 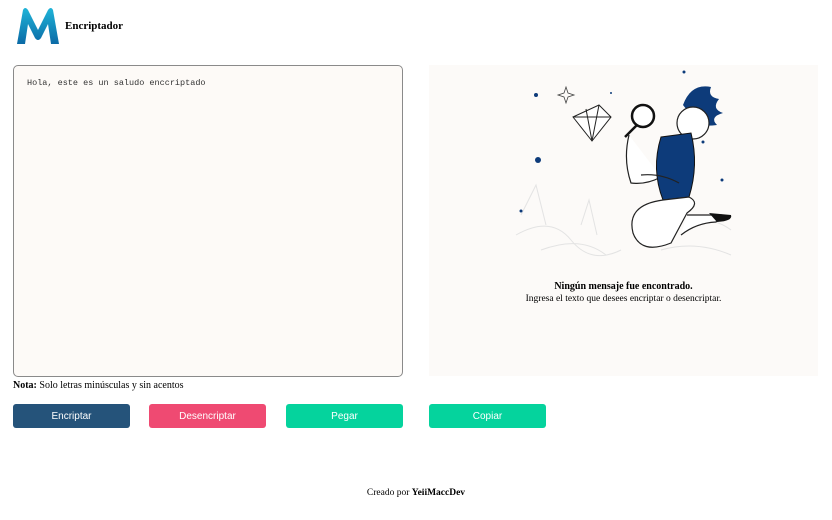 I want to click on decrypt-button: Desencriptar, so click(x=207, y=416).